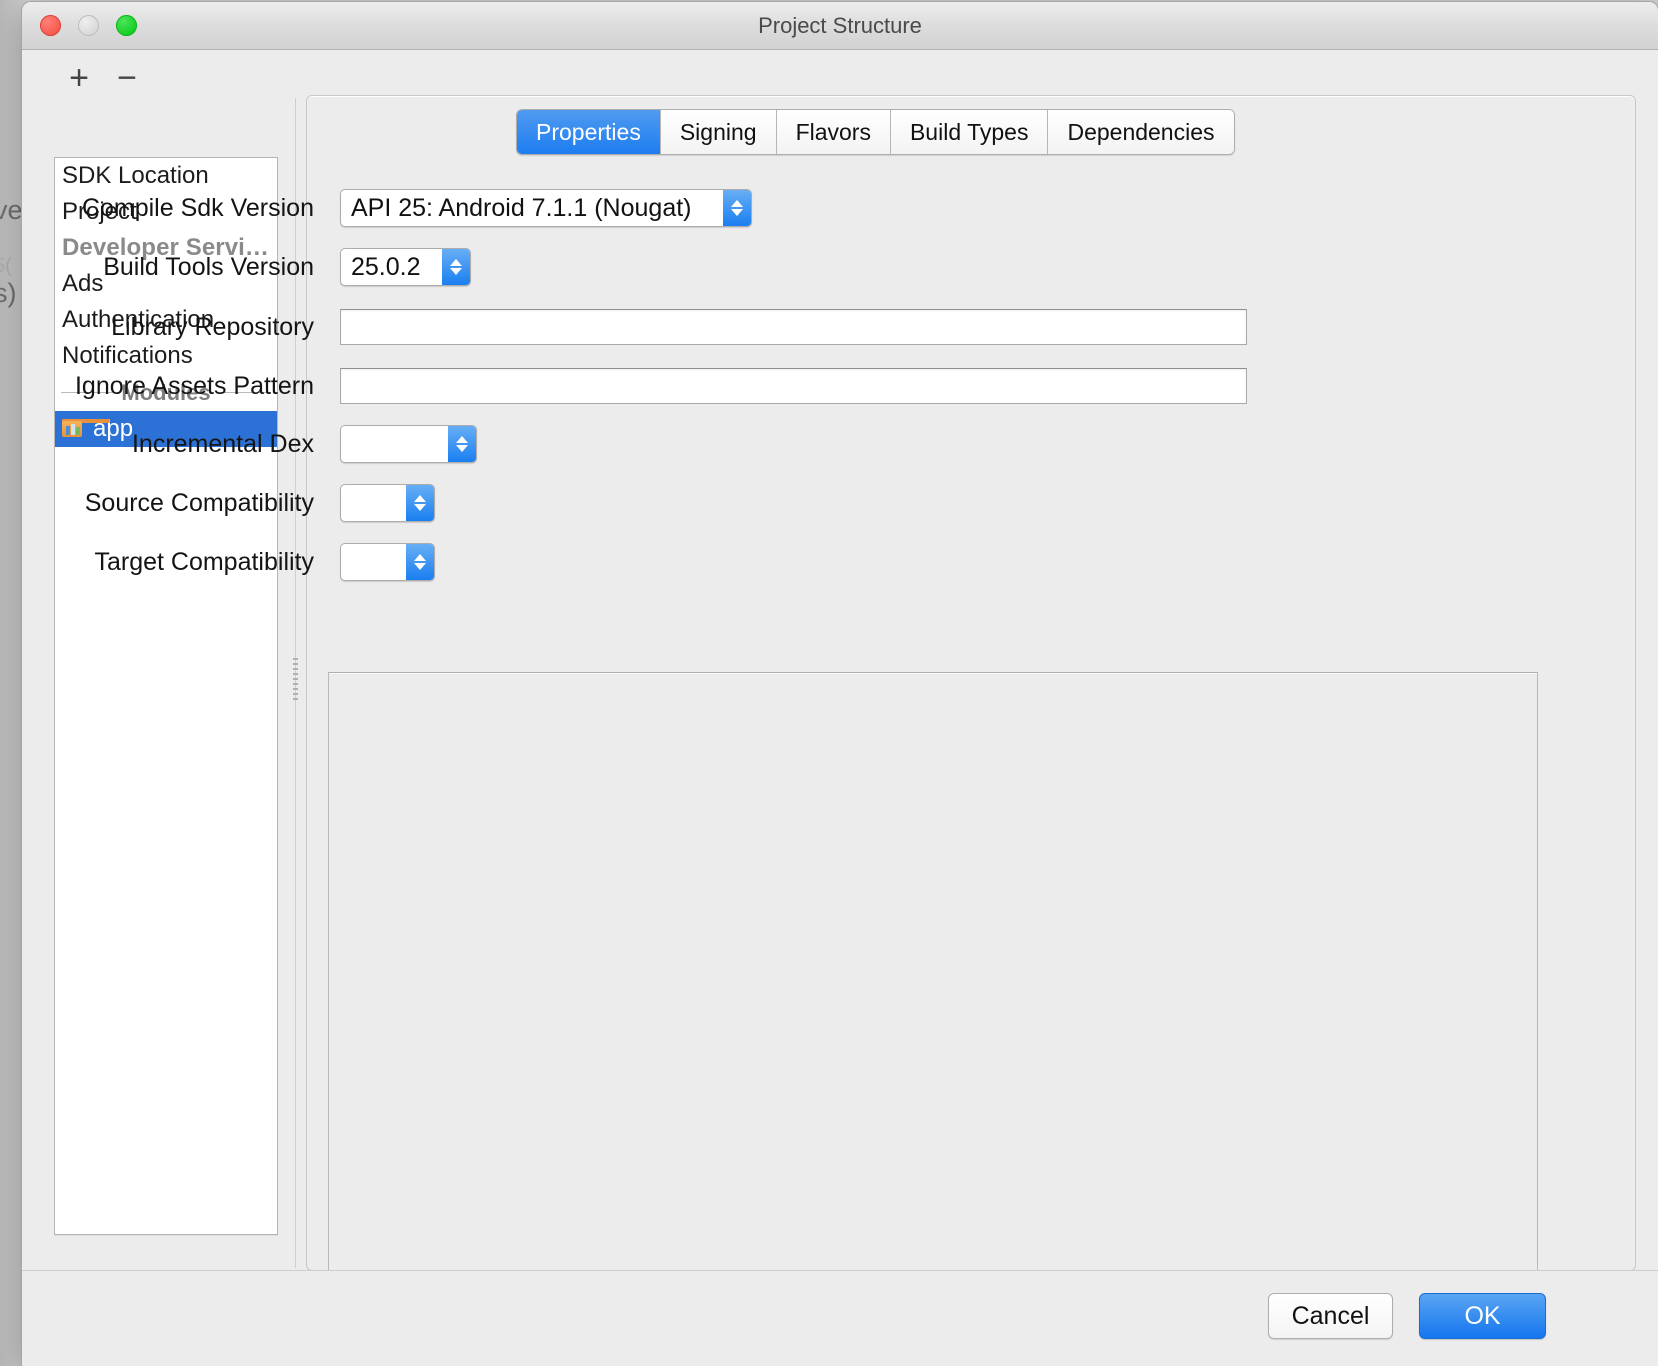 The image size is (1658, 1366). What do you see at coordinates (969, 132) in the screenshot?
I see `tab-build-types: Build Types` at bounding box center [969, 132].